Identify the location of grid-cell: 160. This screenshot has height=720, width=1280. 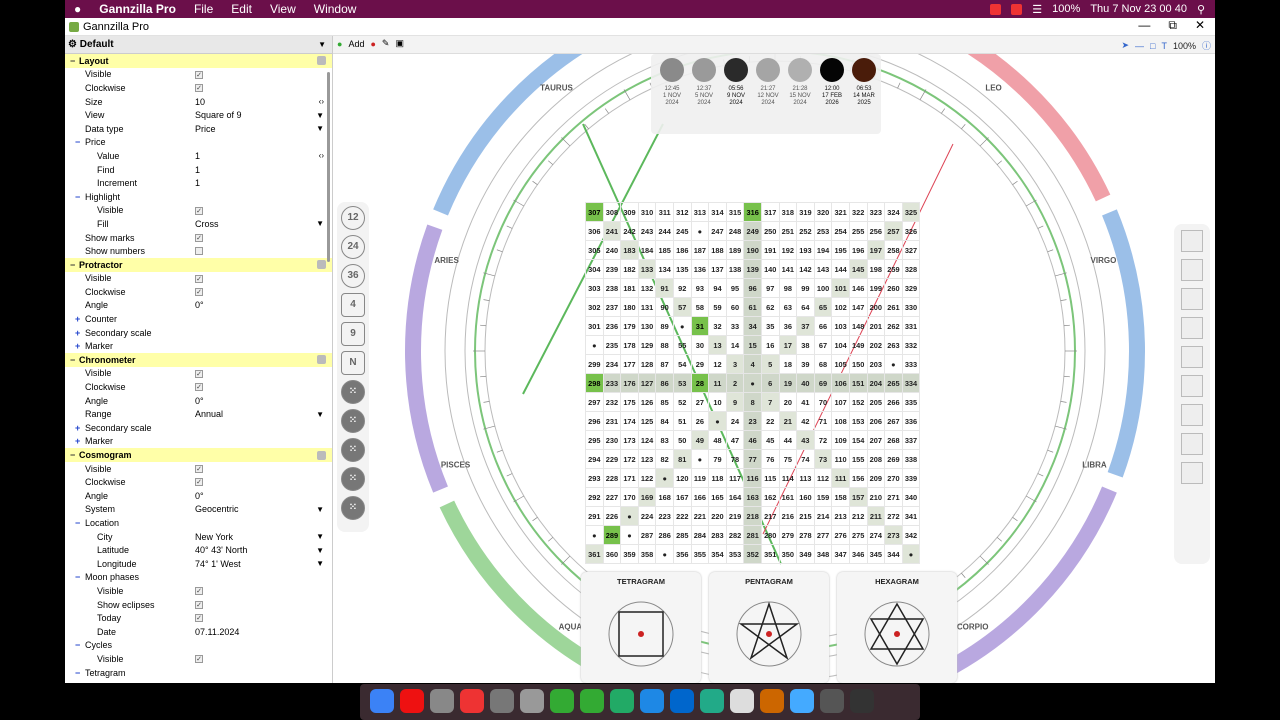
(805, 497).